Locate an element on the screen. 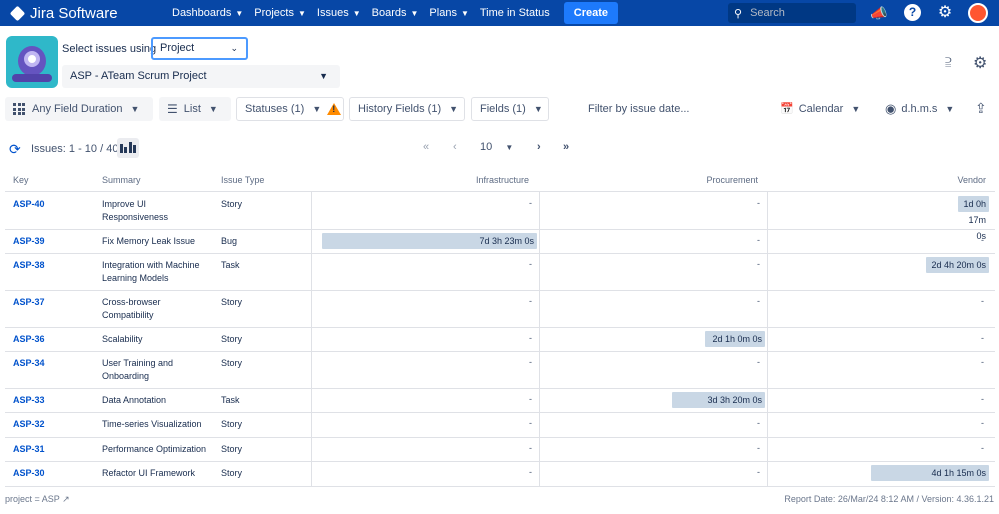 Image resolution: width=999 pixels, height=514 pixels. statuses-dropdown: Statuses (1) ▼ is located at coordinates (290, 109).